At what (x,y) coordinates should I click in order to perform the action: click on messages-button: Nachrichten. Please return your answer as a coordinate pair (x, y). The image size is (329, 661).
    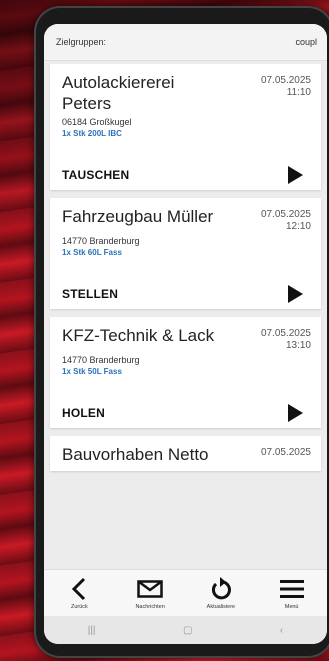
    Looking at the image, I should click on (150, 593).